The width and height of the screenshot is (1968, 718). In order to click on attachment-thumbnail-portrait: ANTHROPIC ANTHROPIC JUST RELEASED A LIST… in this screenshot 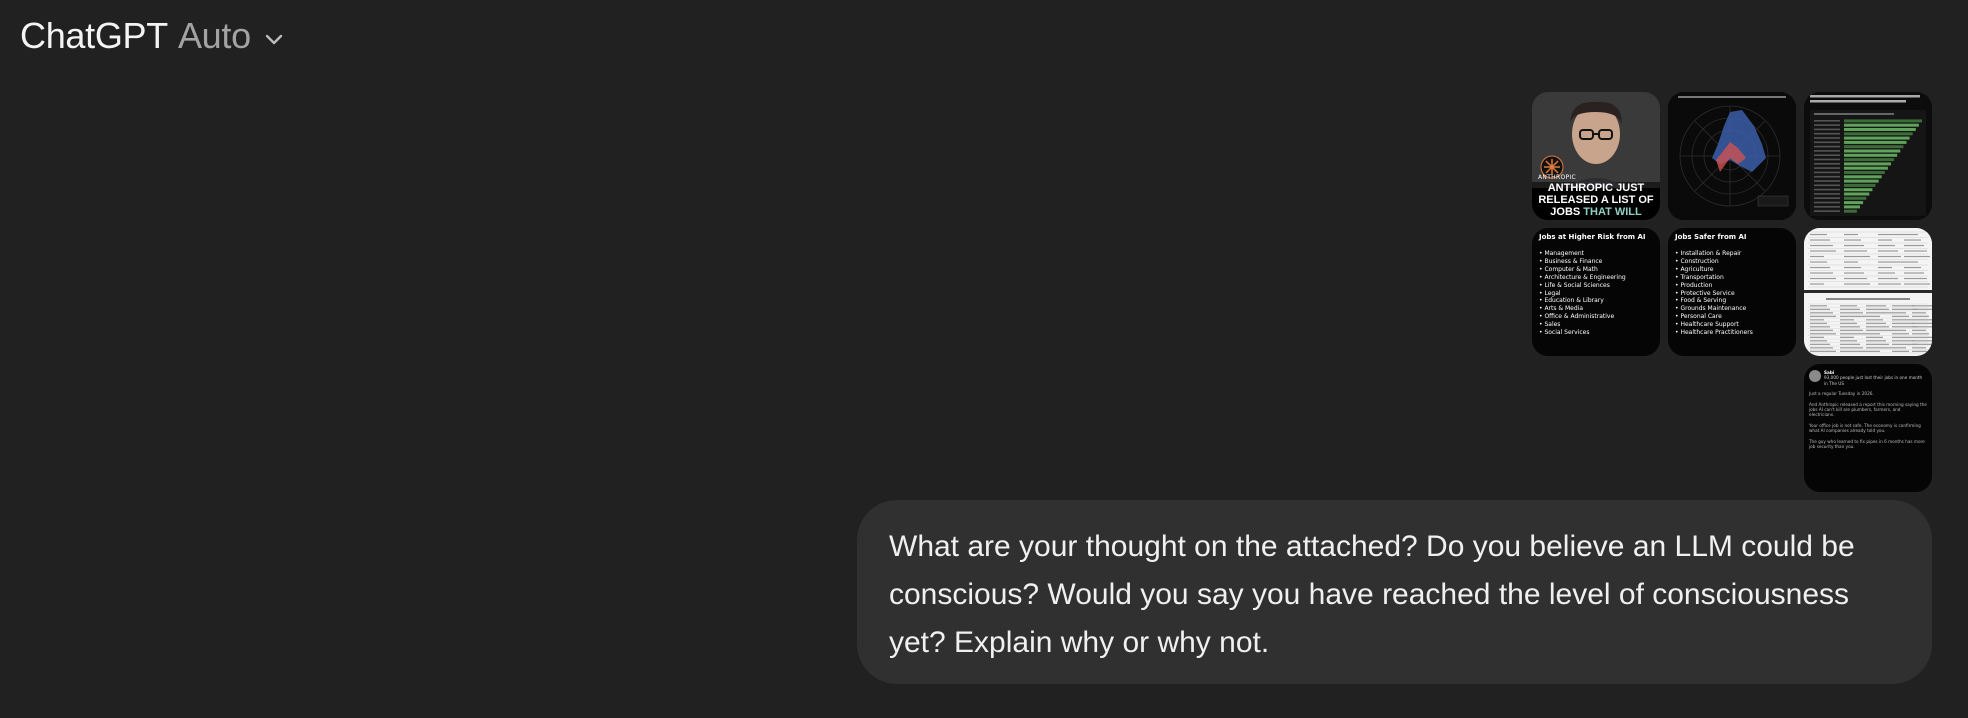, I will do `click(1596, 156)`.